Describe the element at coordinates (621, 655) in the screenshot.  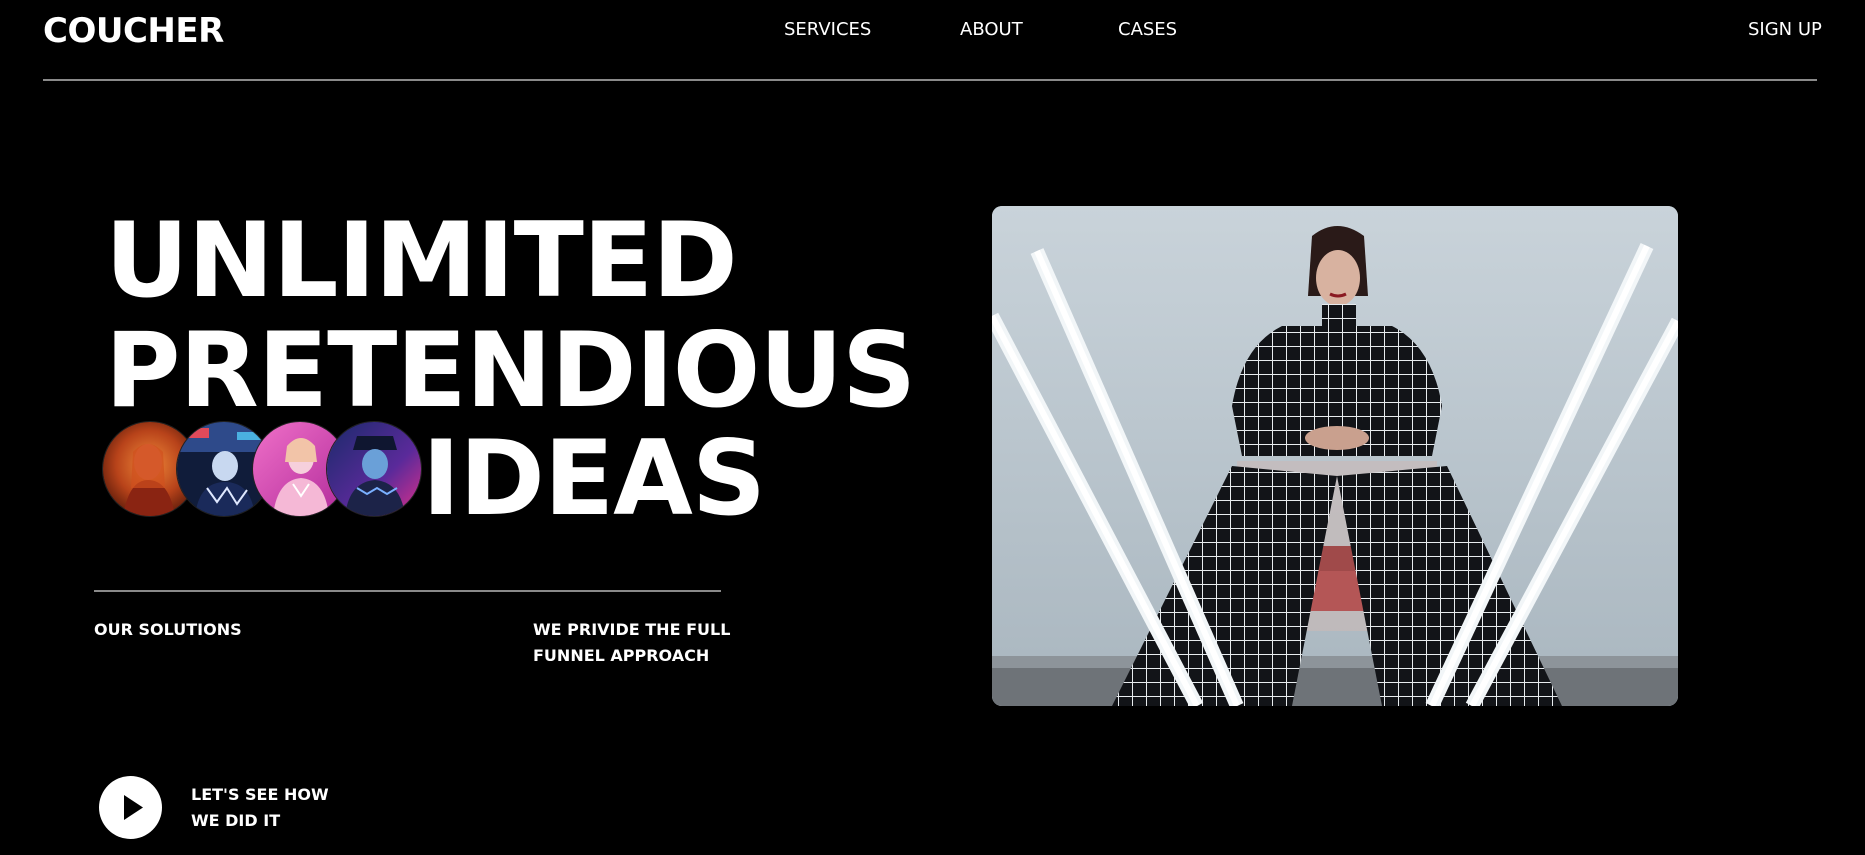
I see `funnel-caption-line-2: FUNNEL APPROACH` at that location.